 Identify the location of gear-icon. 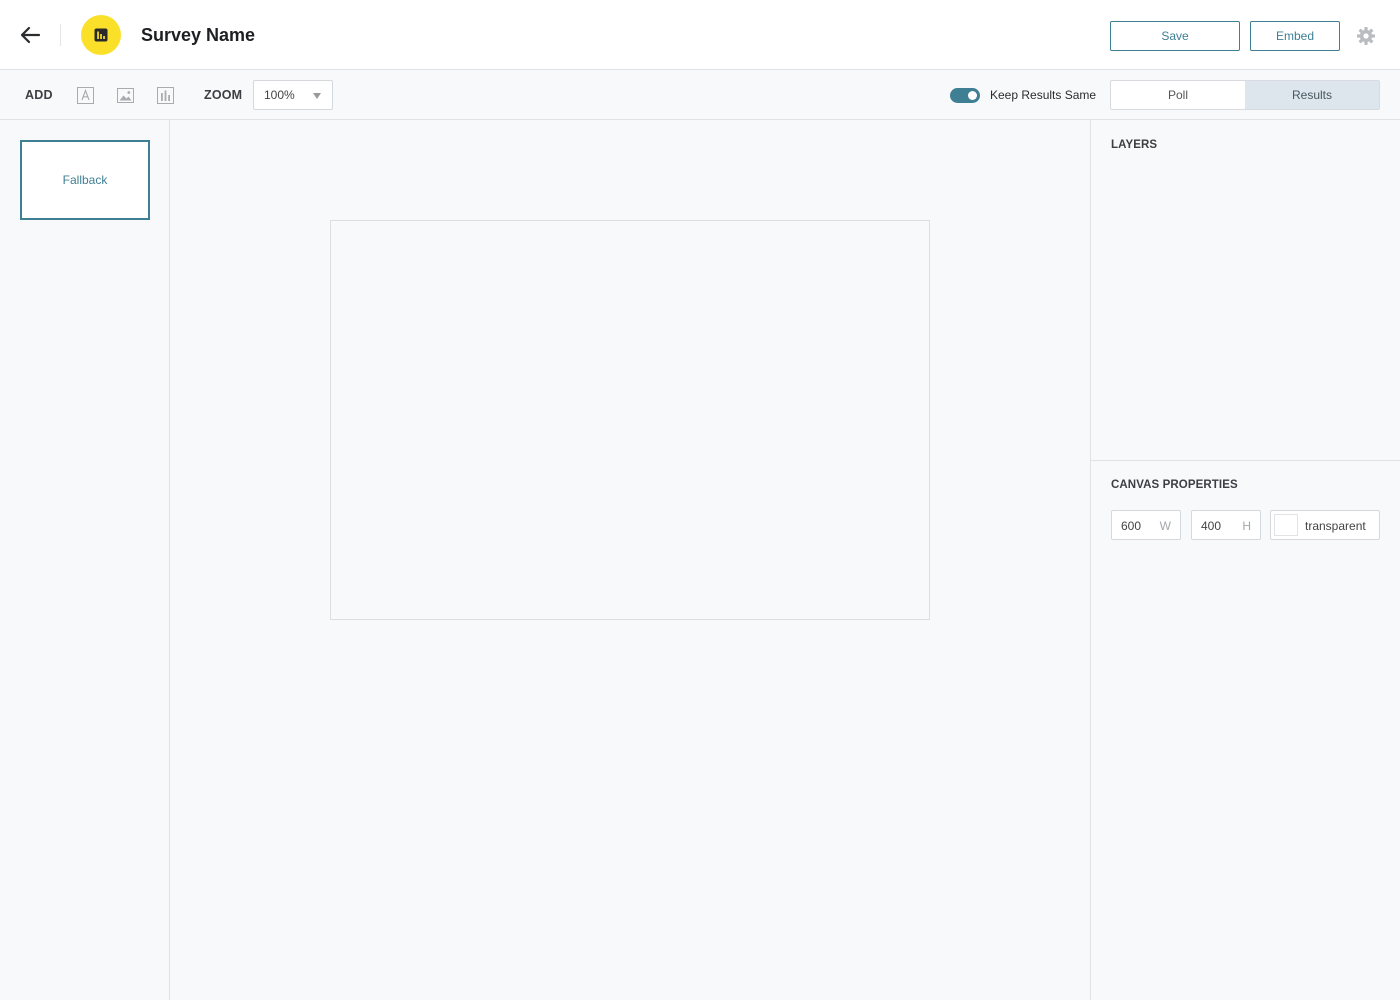
(1366, 36).